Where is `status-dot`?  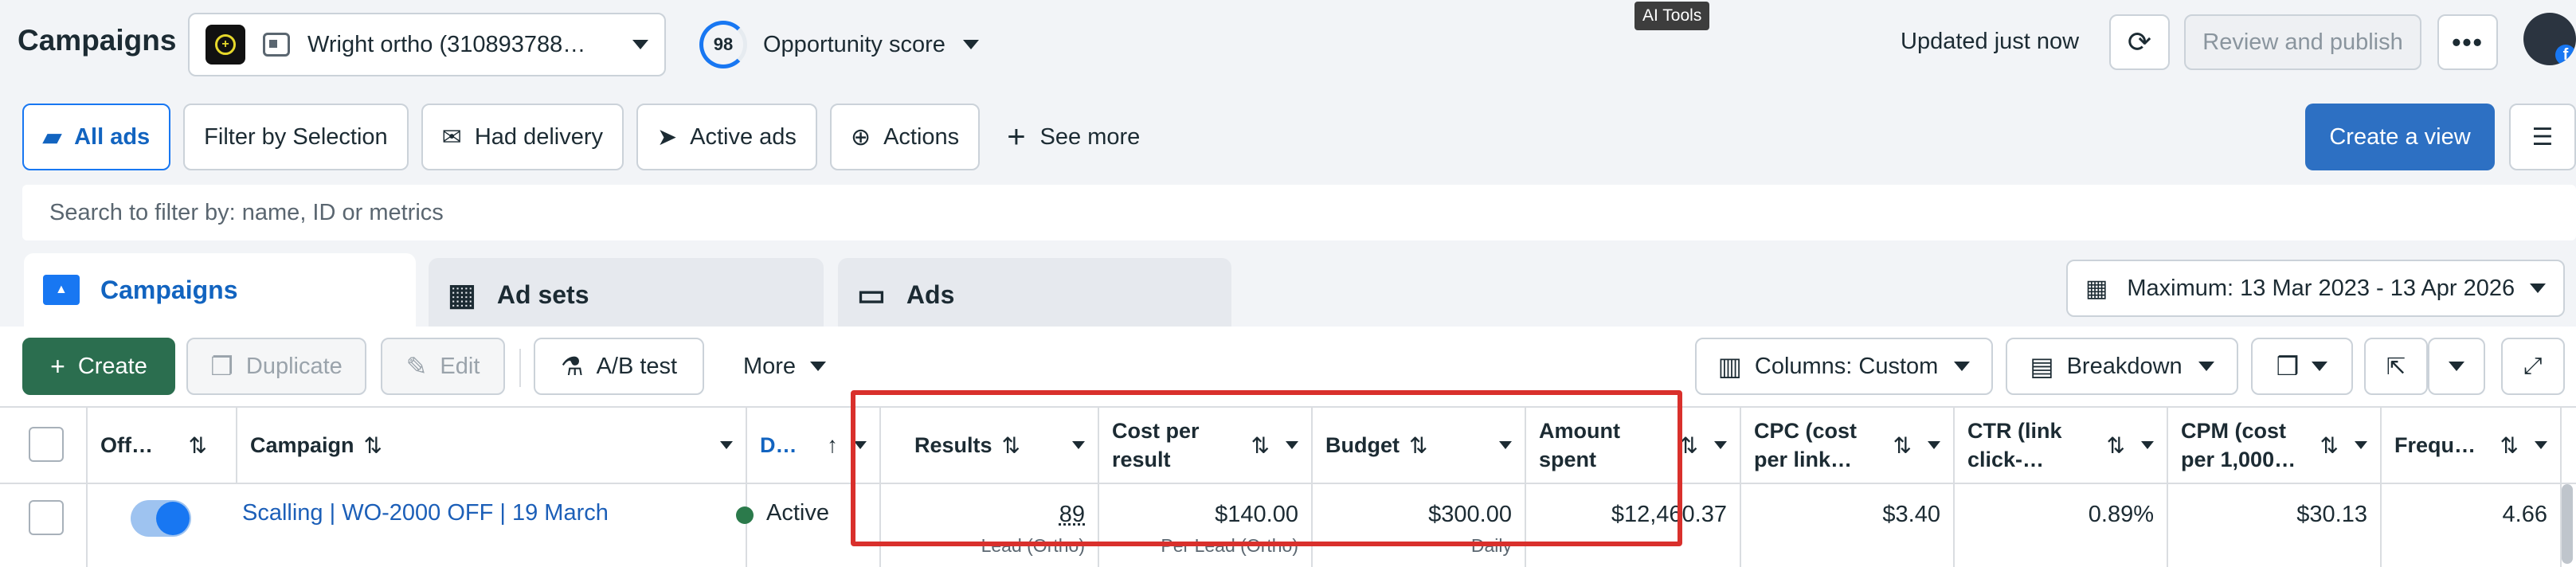
status-dot is located at coordinates (745, 515).